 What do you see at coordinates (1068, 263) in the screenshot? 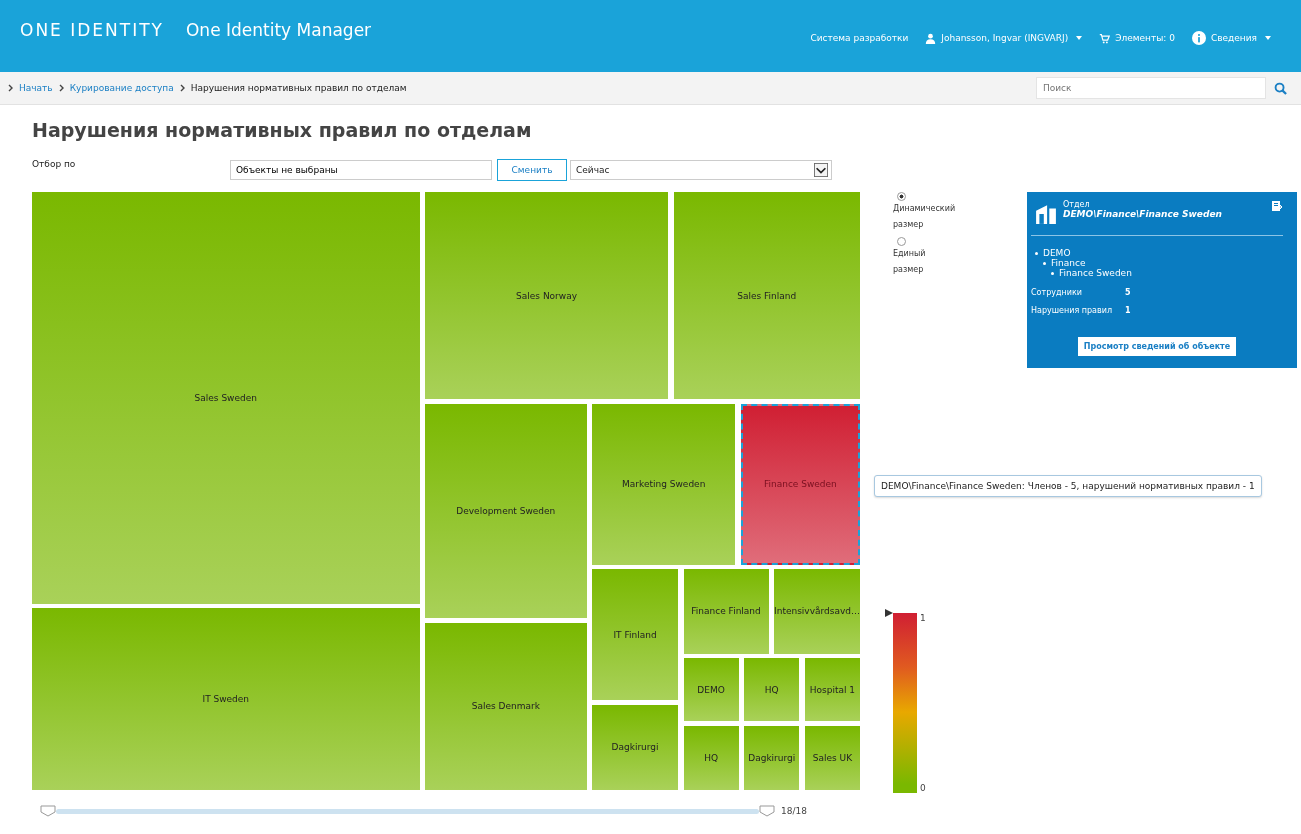
I see `tree-item: Finance` at bounding box center [1068, 263].